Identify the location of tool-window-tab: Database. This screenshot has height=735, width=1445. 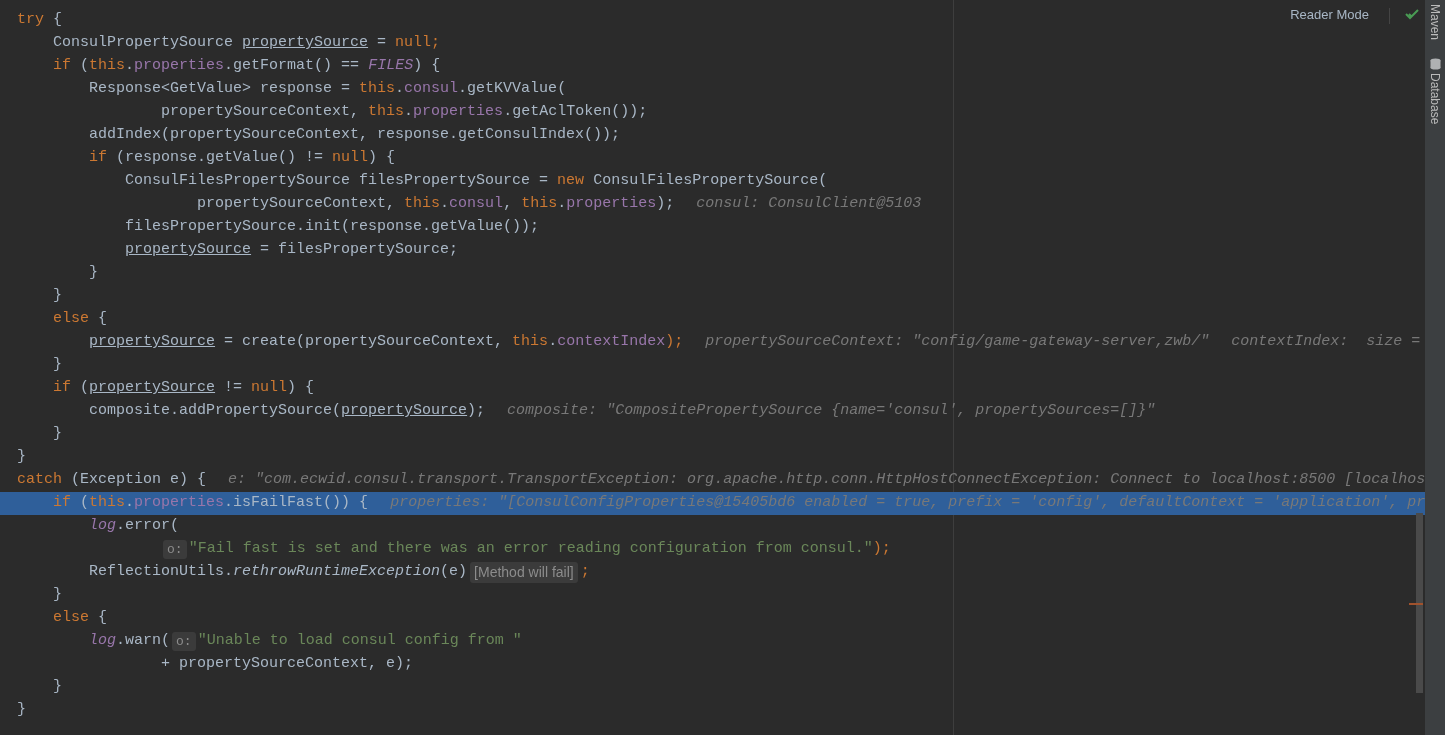
(1435, 99).